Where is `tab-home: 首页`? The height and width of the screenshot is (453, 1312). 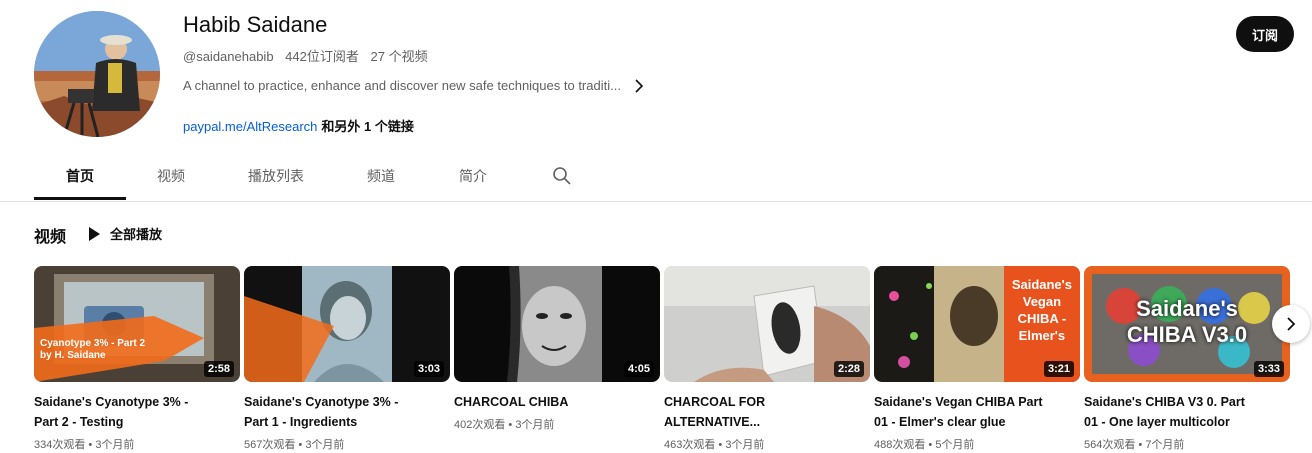
tab-home: 首页 is located at coordinates (80, 178).